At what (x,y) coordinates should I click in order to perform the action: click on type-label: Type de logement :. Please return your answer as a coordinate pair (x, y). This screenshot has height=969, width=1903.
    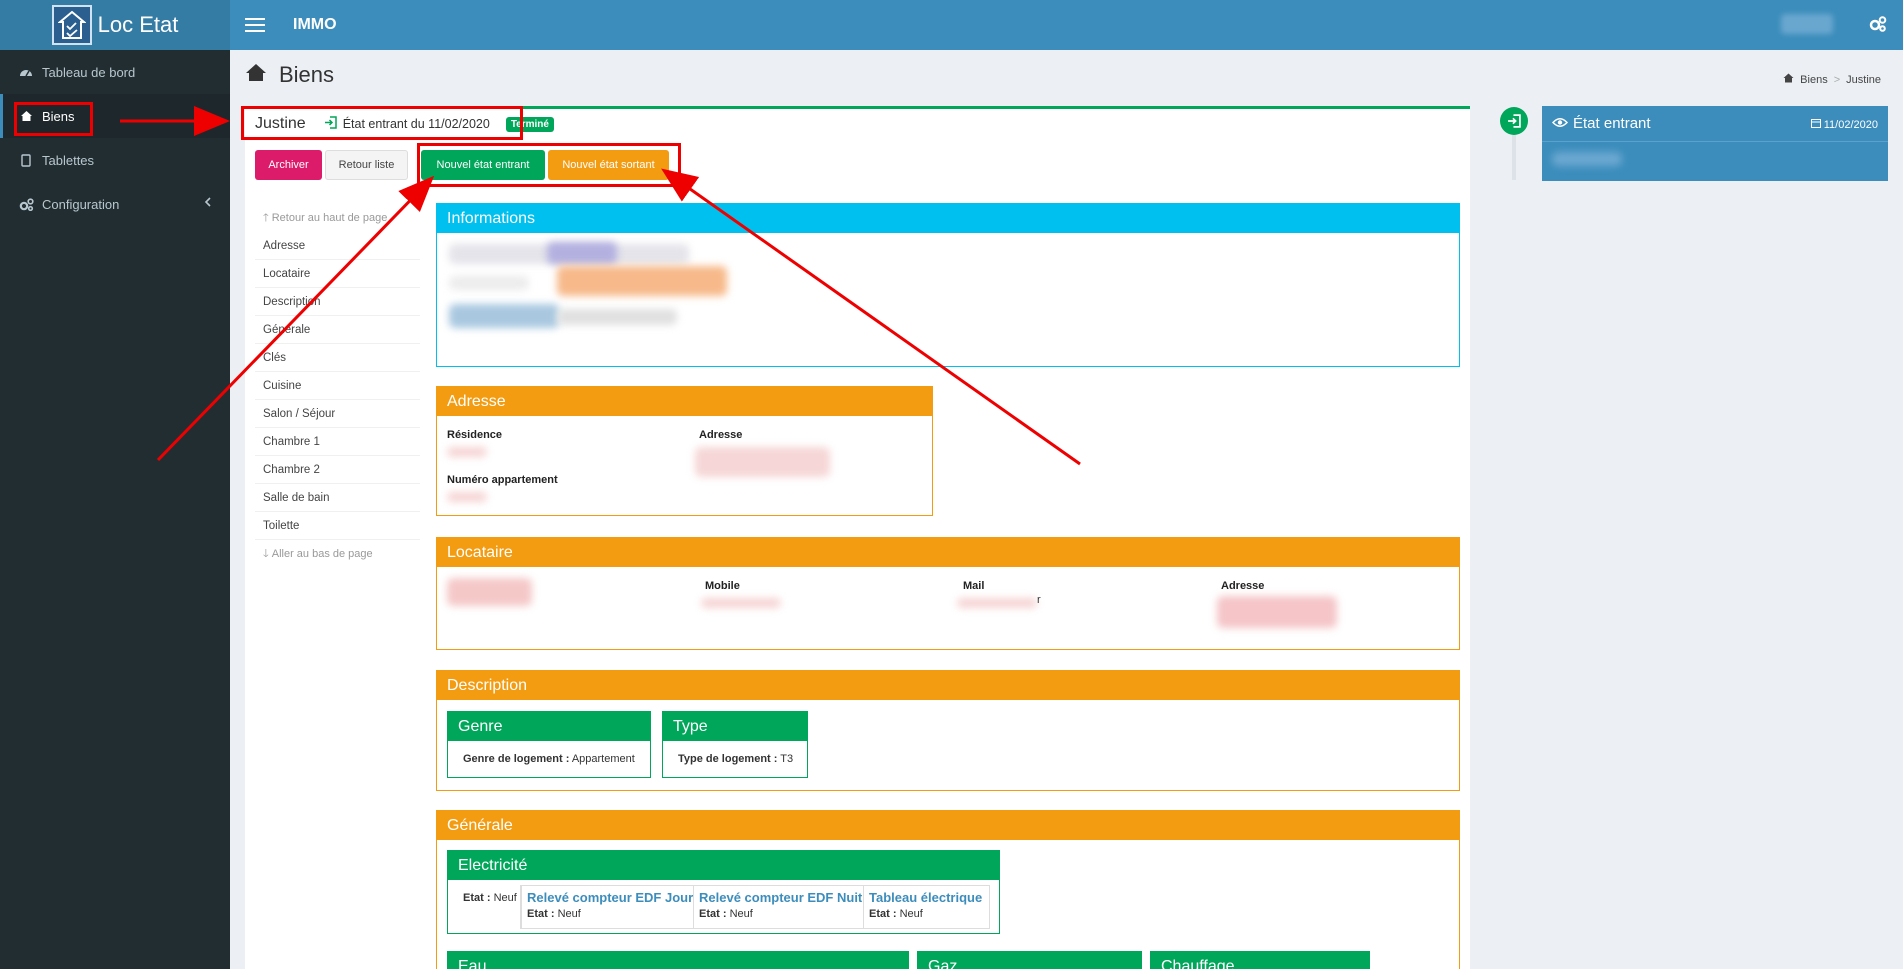
    Looking at the image, I should click on (728, 759).